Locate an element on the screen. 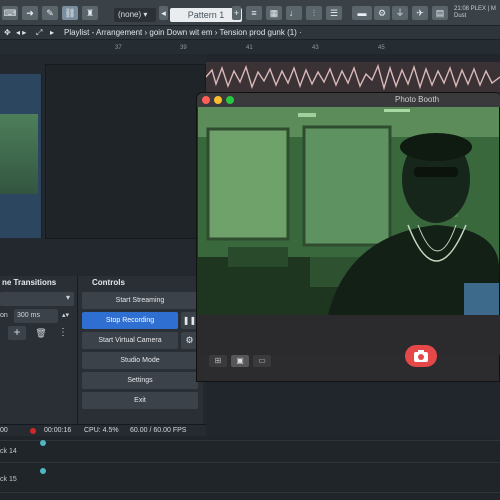 The height and width of the screenshot is (500, 500). grid-view-icon: ⊞ is located at coordinates (218, 361).